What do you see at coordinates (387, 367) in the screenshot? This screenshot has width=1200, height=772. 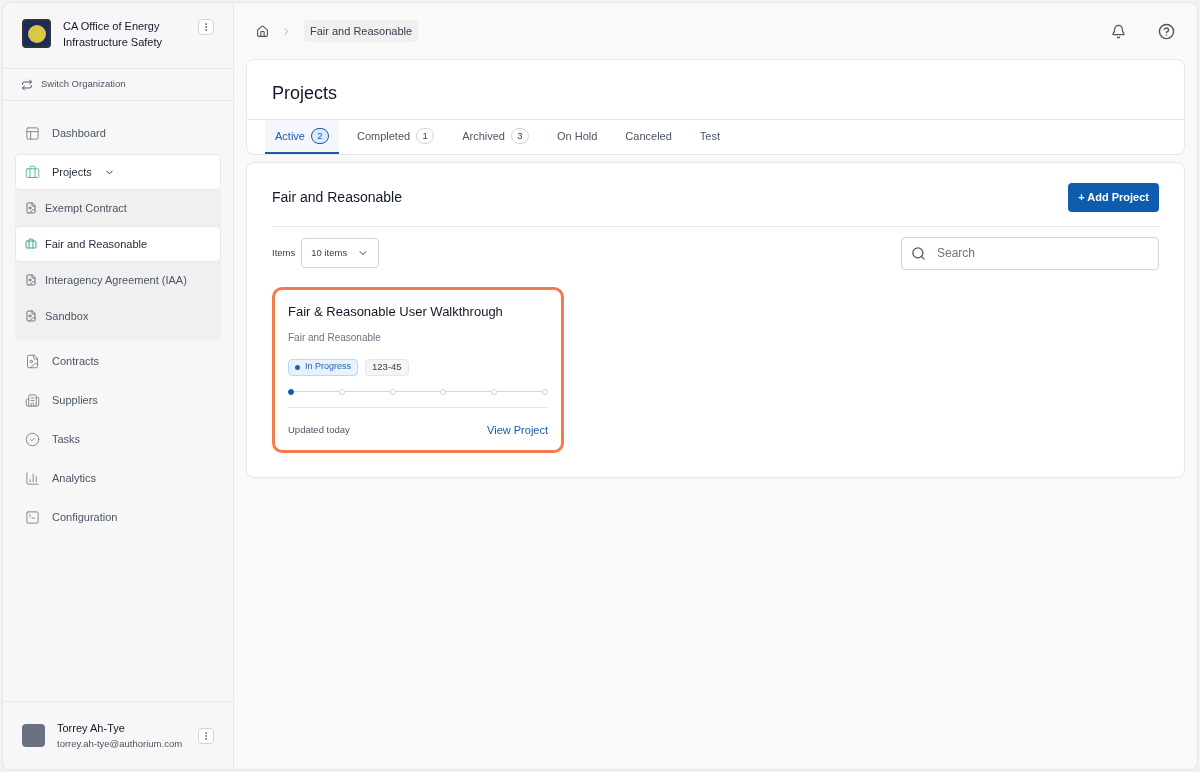 I see `code-badge: 123-45` at bounding box center [387, 367].